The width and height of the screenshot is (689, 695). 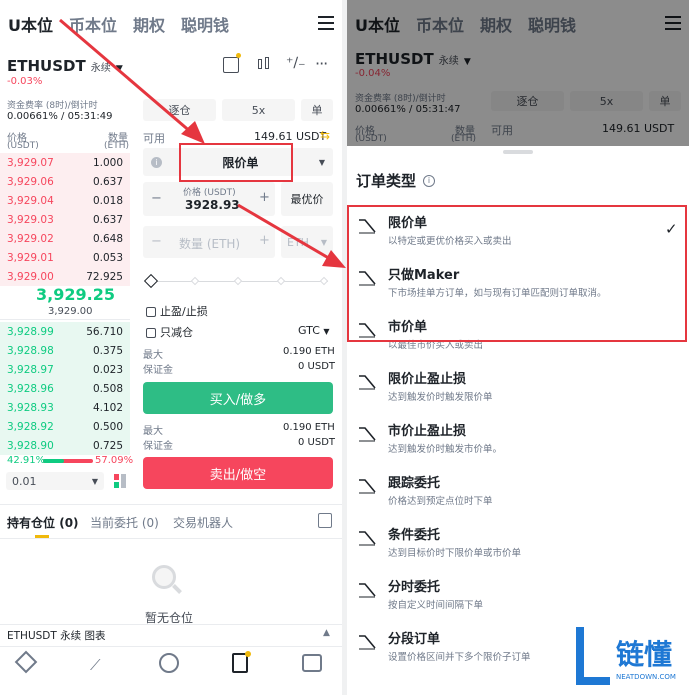 I want to click on watermark: 链懂 NEATDOWN.COM, so click(x=631, y=660).